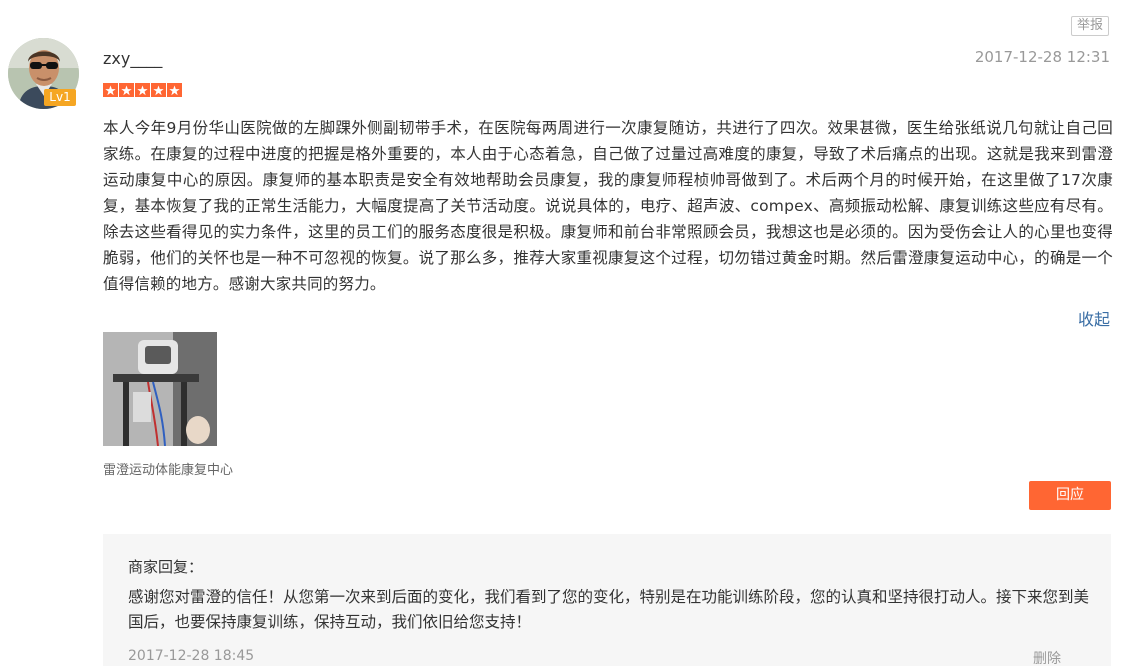  Describe the element at coordinates (1042, 57) in the screenshot. I see `review-timestamp: 2017-12-28 12:31` at that location.